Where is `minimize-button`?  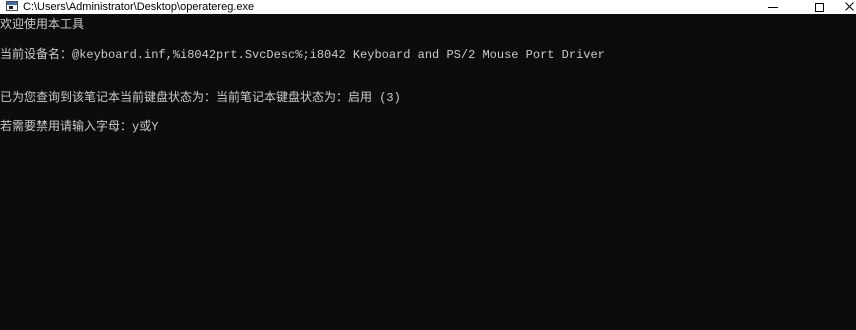 minimize-button is located at coordinates (773, 7).